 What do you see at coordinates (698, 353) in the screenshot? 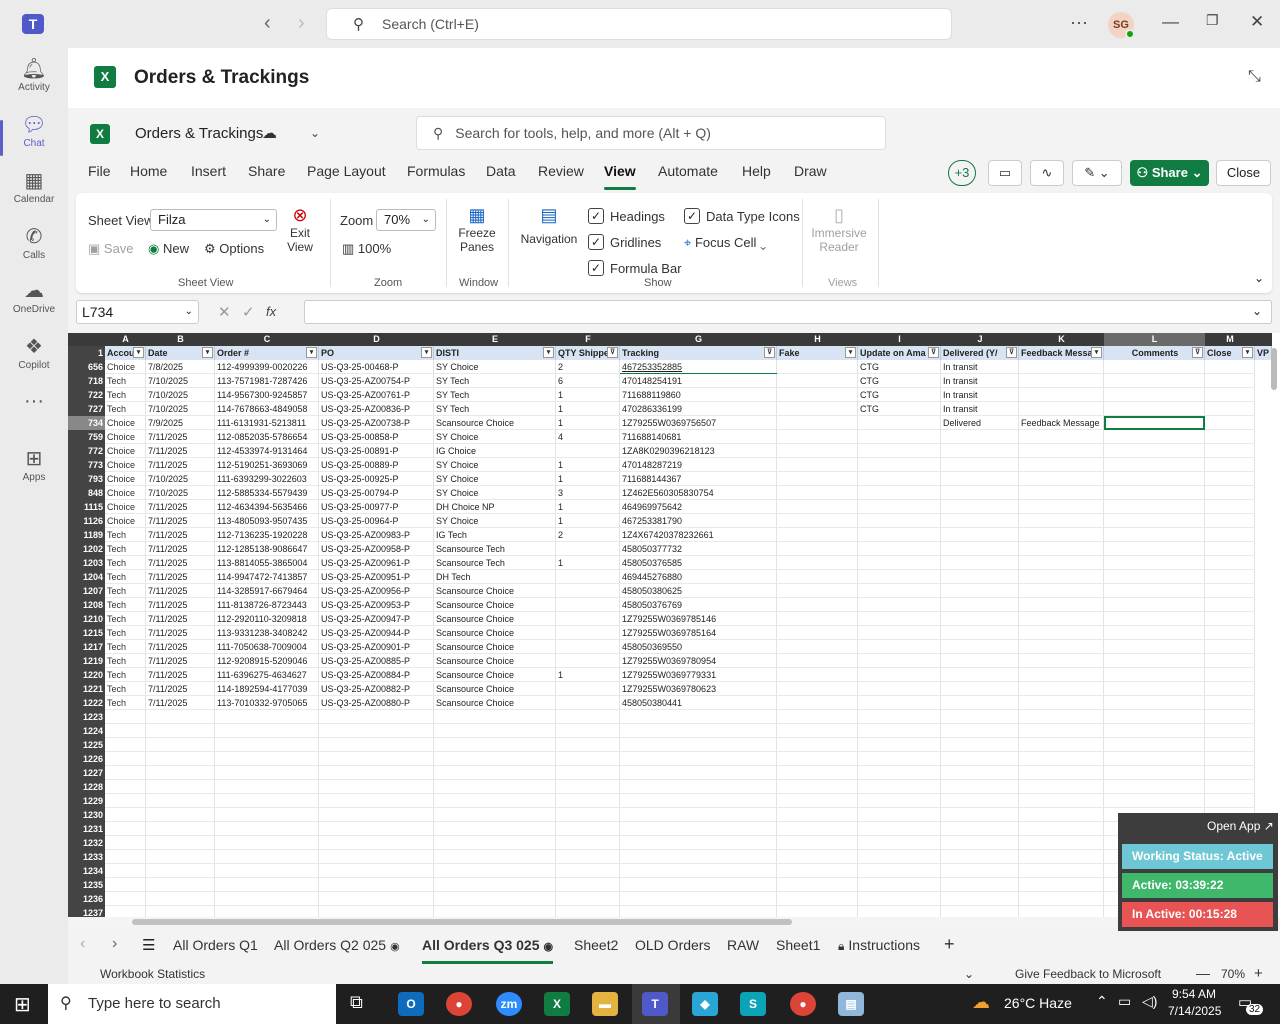
I see `header-cell-6: Tracking ⊽` at bounding box center [698, 353].